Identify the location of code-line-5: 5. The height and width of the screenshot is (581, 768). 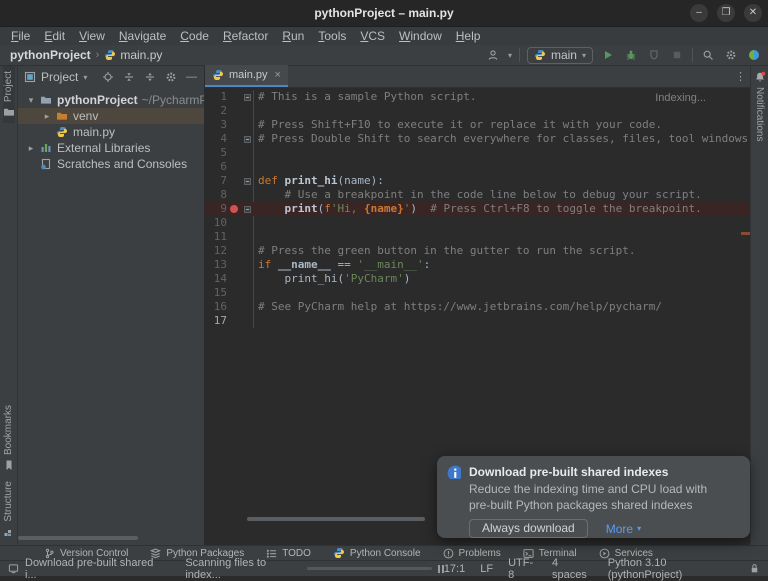
(477, 153).